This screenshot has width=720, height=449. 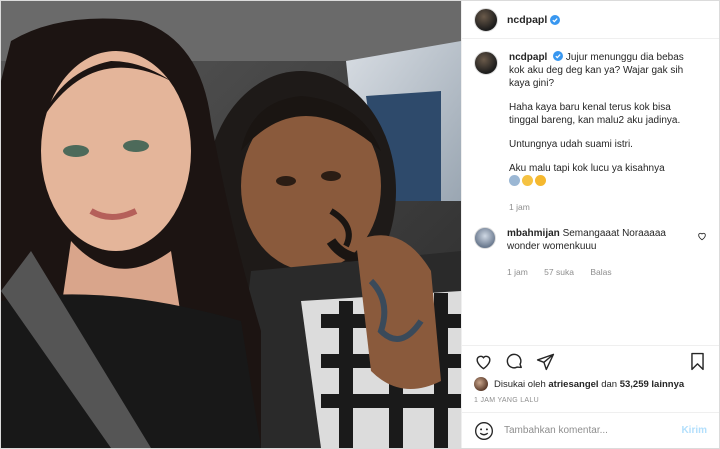 What do you see at coordinates (590, 361) in the screenshot?
I see `action-bar` at bounding box center [590, 361].